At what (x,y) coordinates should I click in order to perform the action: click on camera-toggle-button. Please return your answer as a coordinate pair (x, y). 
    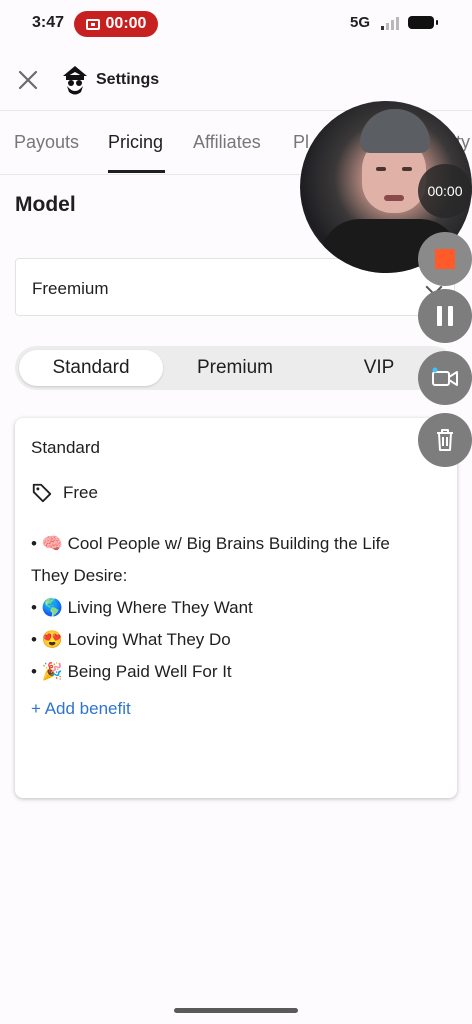
    Looking at the image, I should click on (445, 378).